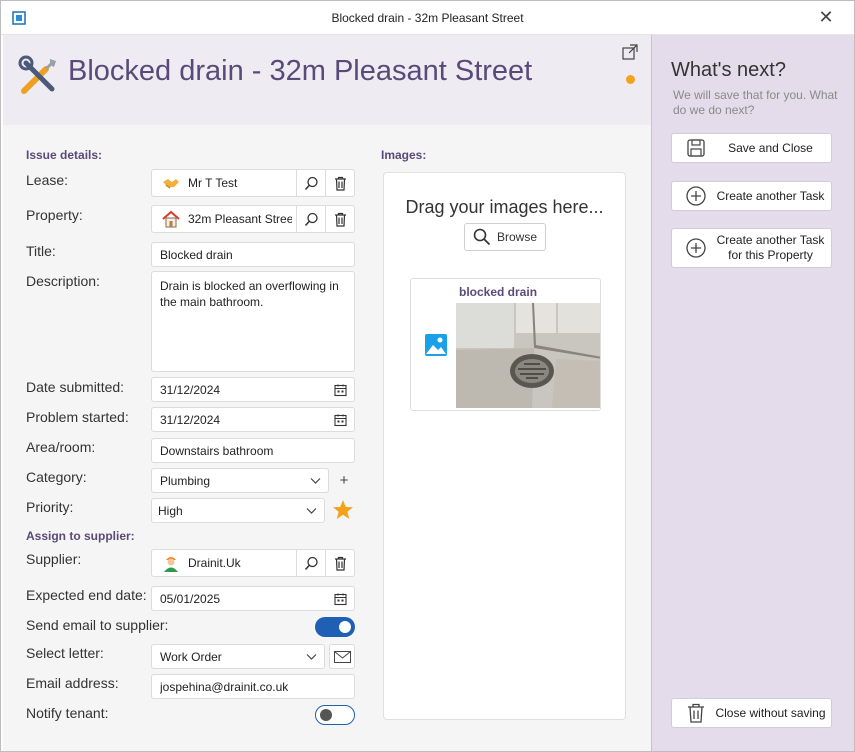  What do you see at coordinates (238, 510) in the screenshot?
I see `priority-select: High` at bounding box center [238, 510].